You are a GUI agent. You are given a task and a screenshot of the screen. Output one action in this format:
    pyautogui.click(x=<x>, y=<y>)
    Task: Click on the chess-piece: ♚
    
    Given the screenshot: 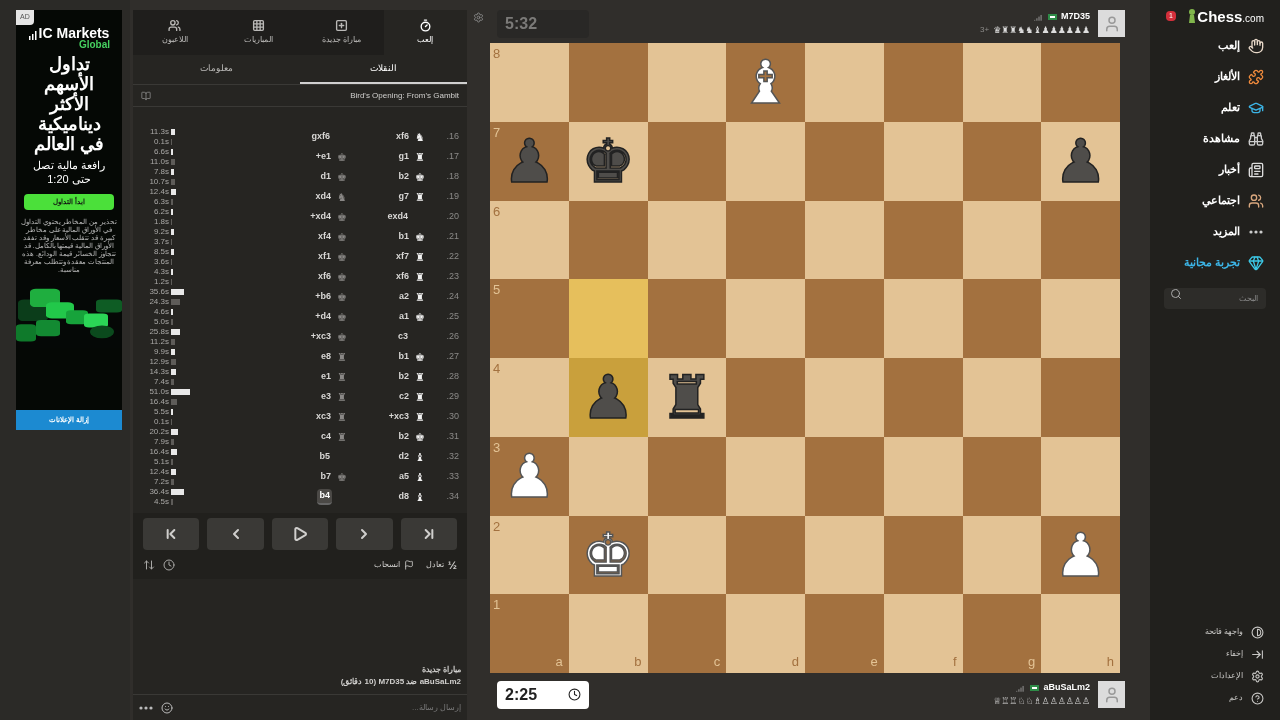 What is the action you would take?
    pyautogui.click(x=608, y=161)
    